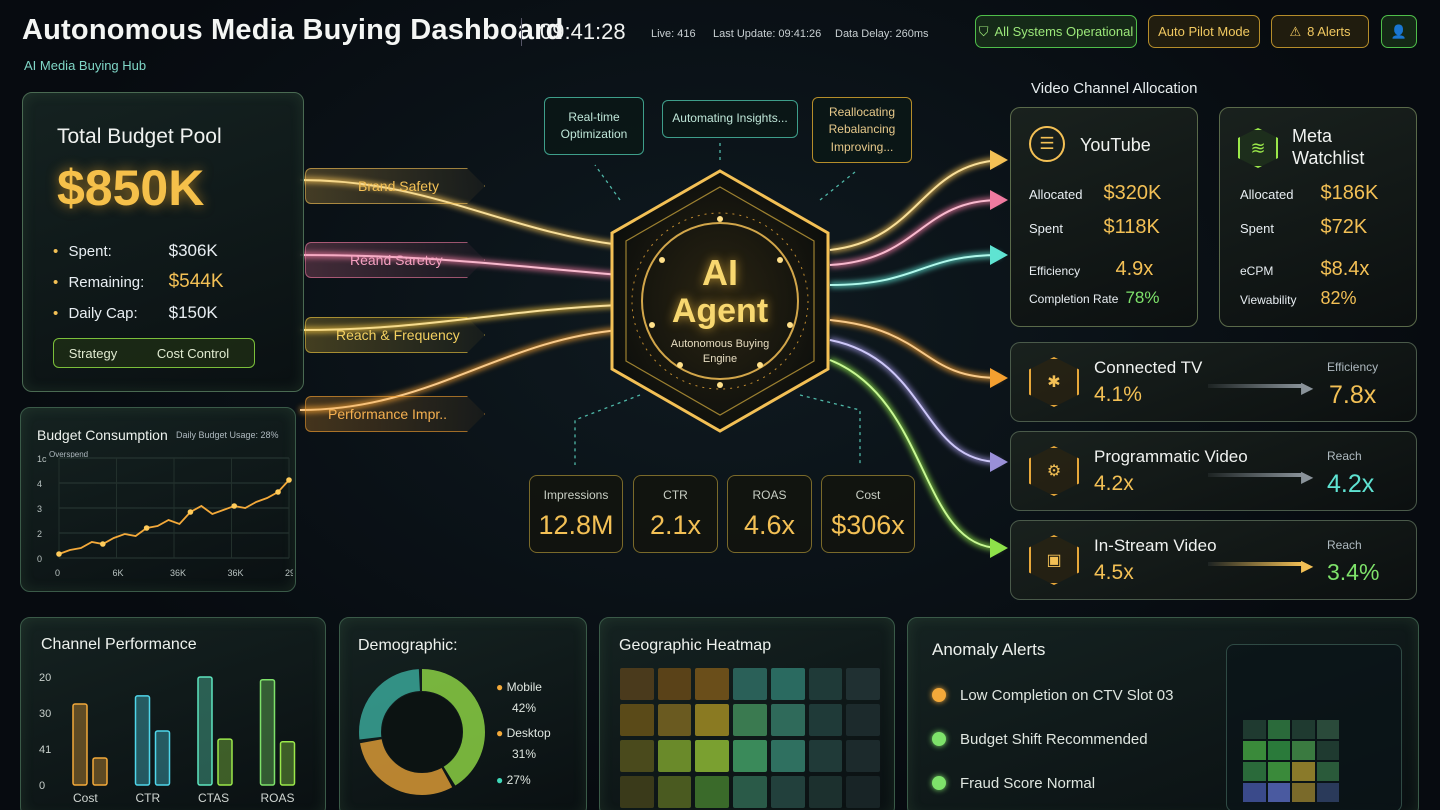  Describe the element at coordinates (720, 311) in the screenshot. I see `ai-agent-title-2: Agent` at that location.